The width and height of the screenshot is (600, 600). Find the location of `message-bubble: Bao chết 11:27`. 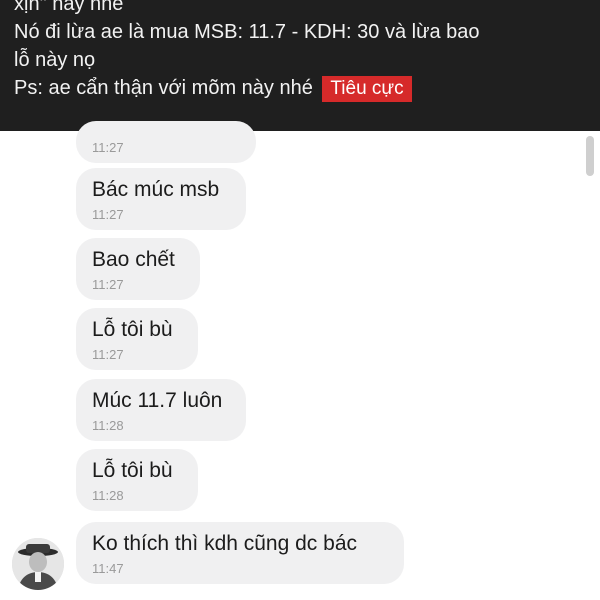

message-bubble: Bao chết 11:27 is located at coordinates (138, 269).